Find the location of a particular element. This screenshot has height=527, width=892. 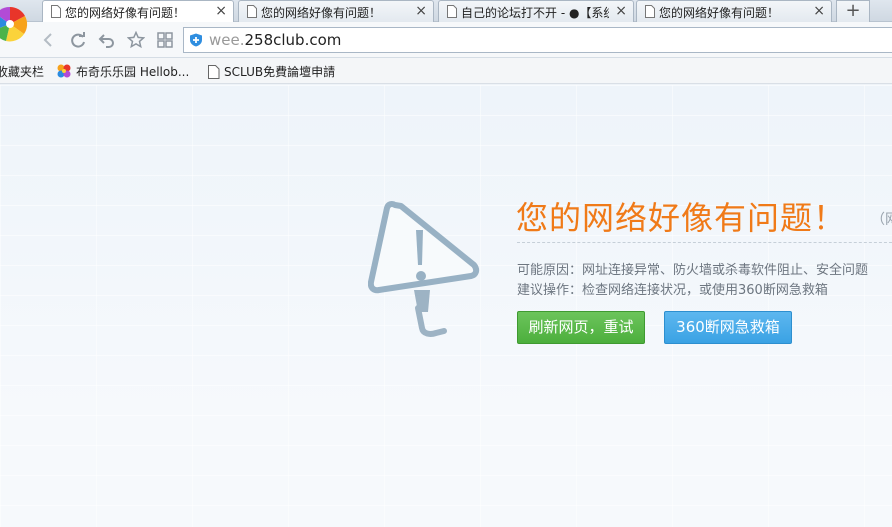

navigation-bar: wee.258club.com is located at coordinates (446, 40).